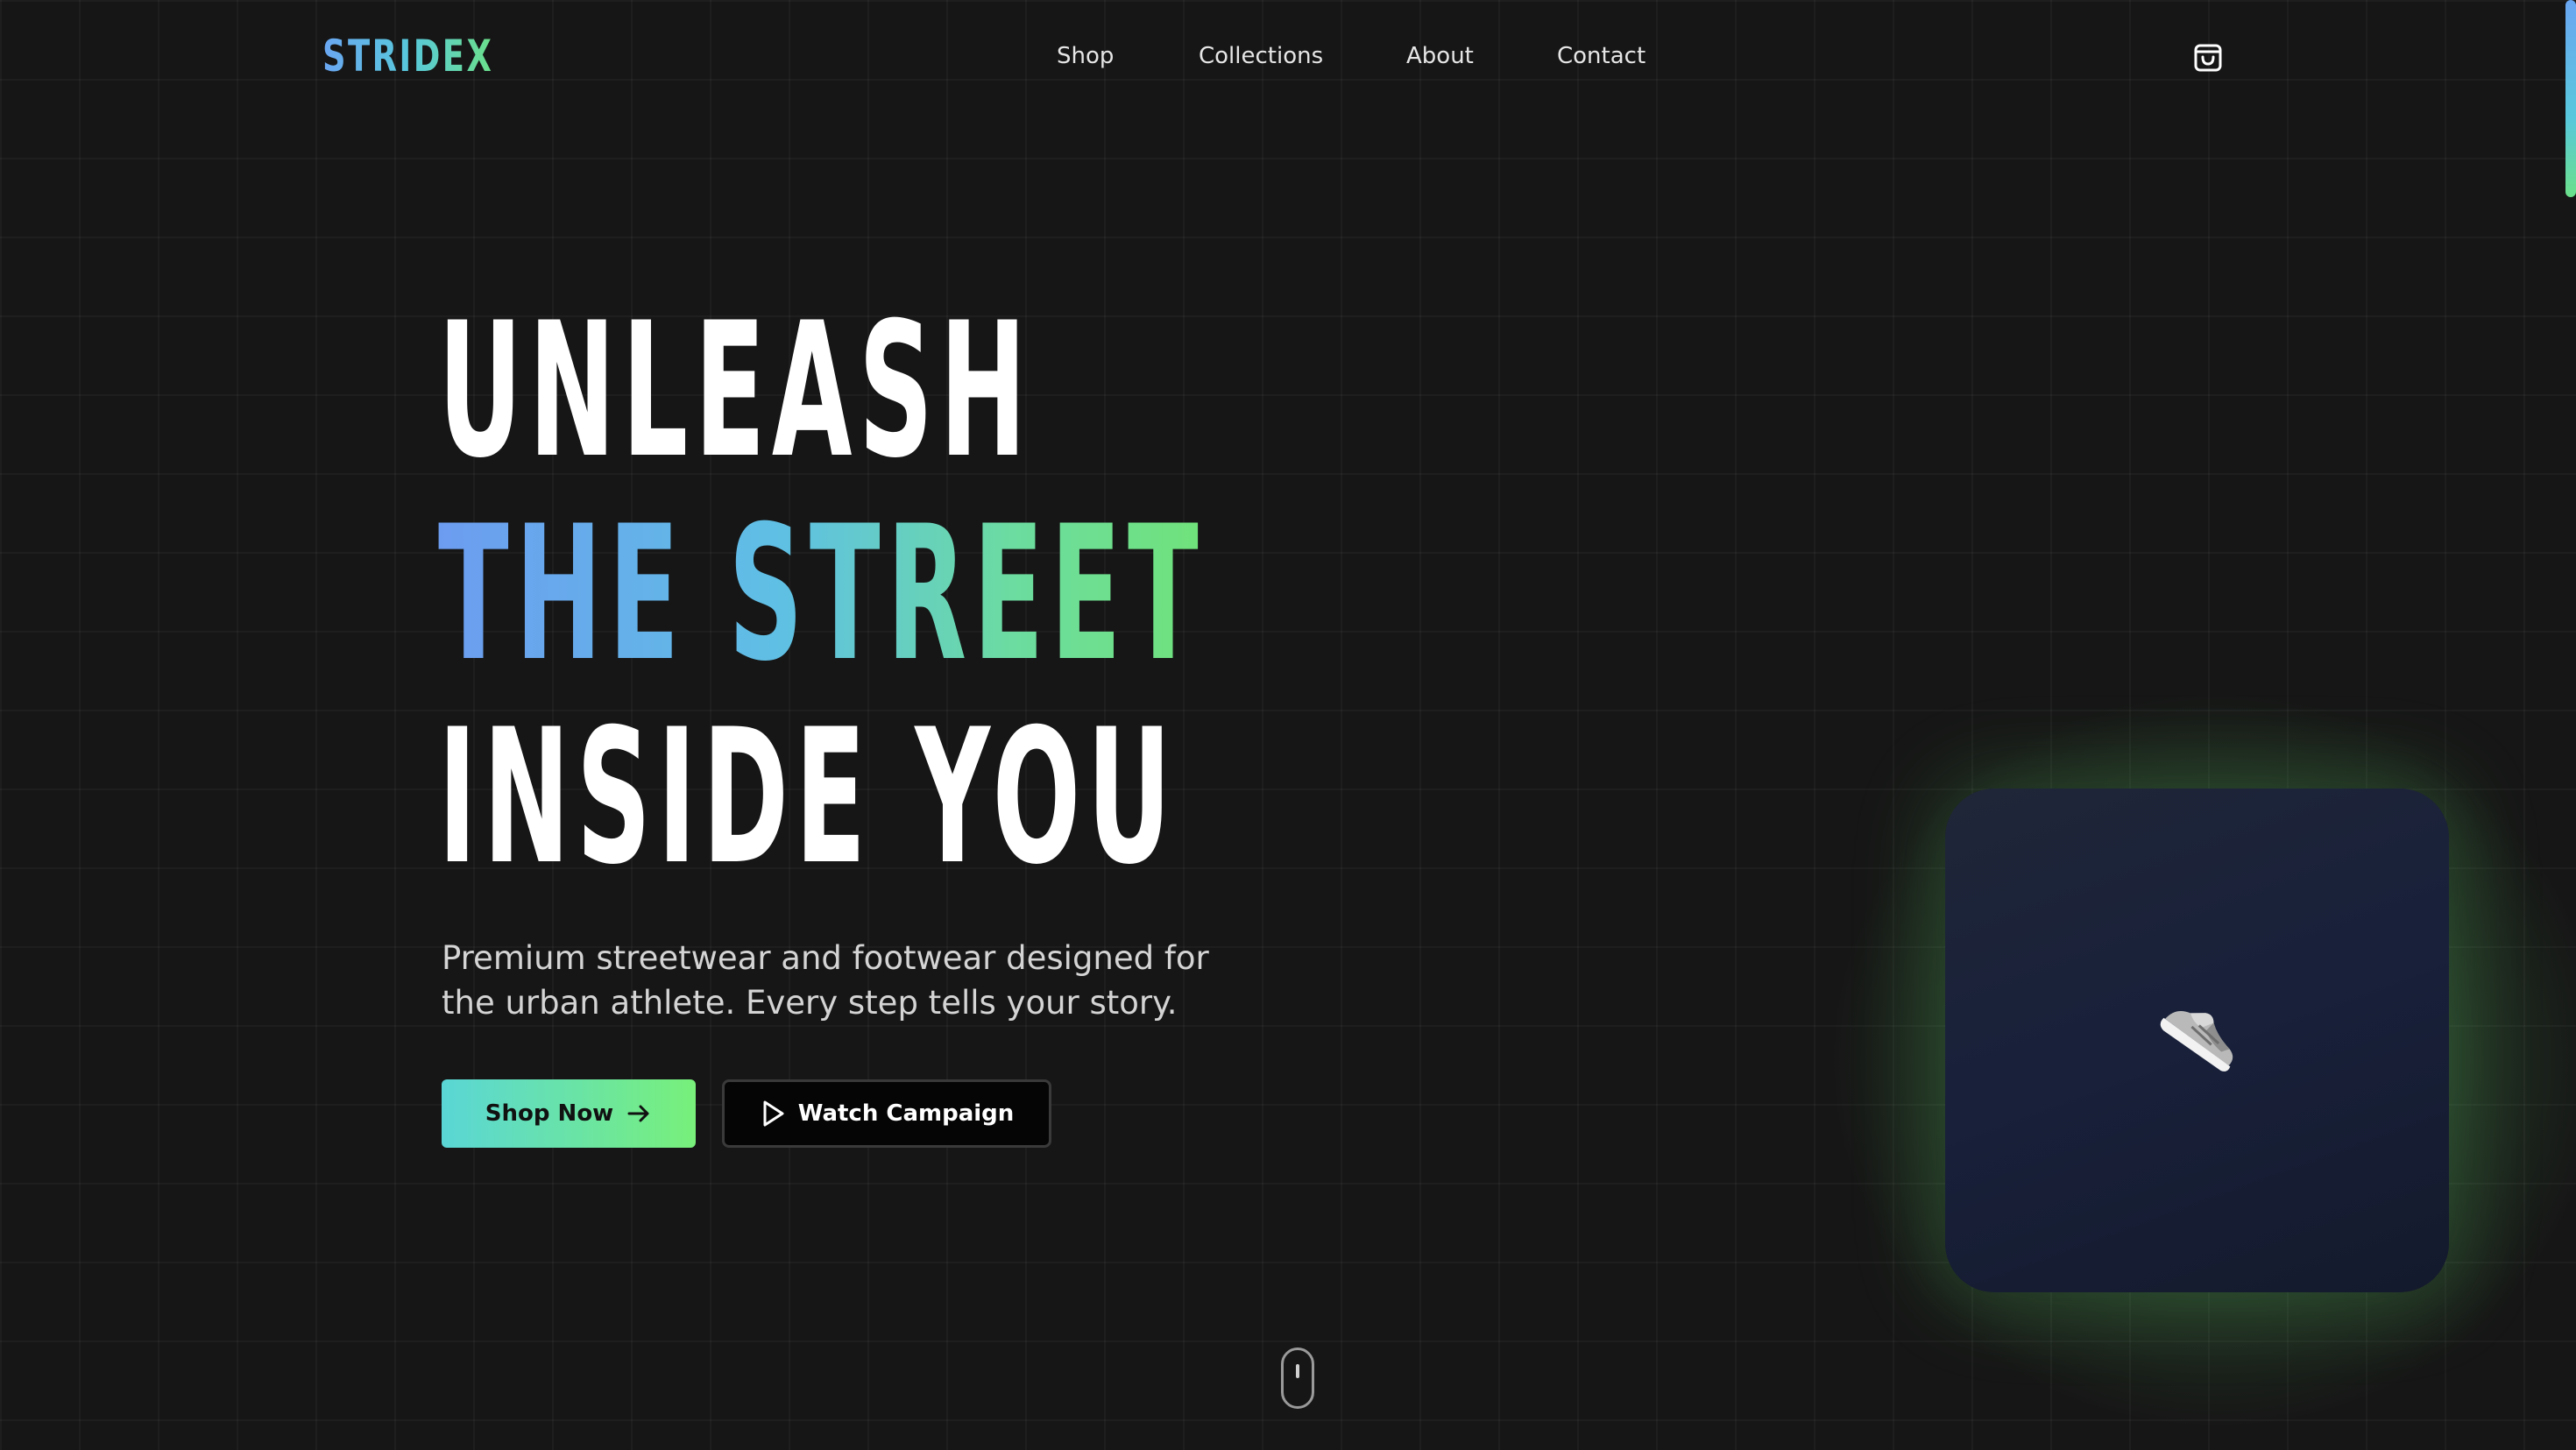 The width and height of the screenshot is (2576, 1450). I want to click on mouse-wheel, so click(1297, 1371).